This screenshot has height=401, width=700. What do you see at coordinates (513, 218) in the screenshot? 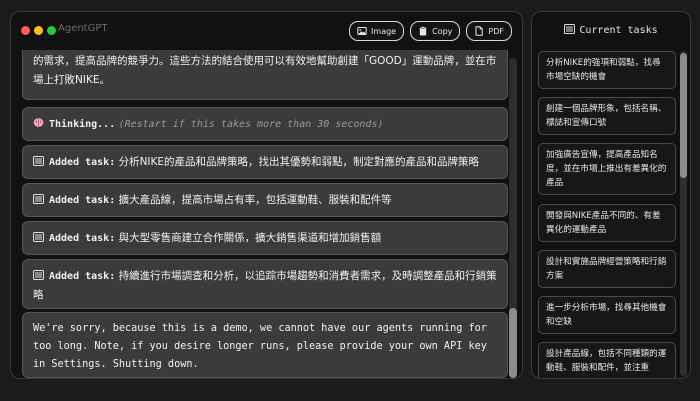
I see `feed-scrollbar` at bounding box center [513, 218].